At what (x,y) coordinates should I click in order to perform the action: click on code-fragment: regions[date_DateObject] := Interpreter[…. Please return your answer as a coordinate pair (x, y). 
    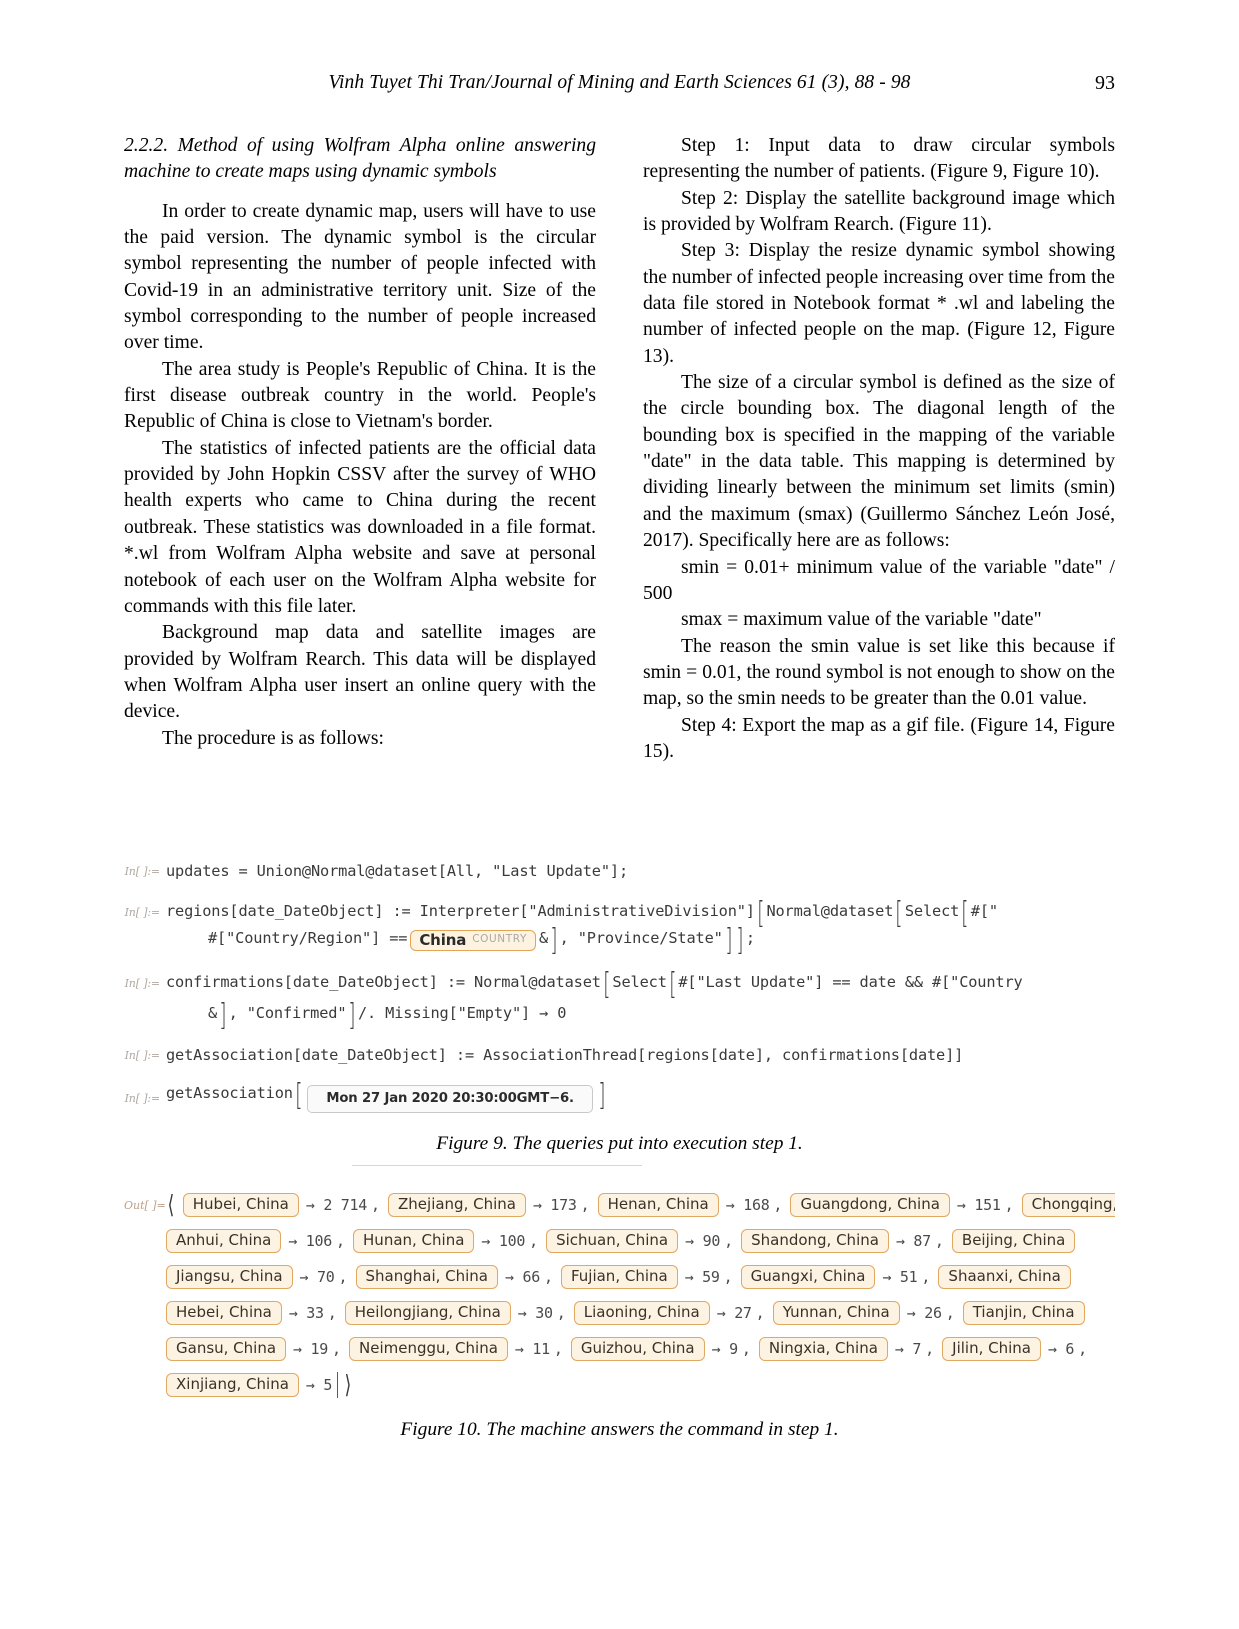
    Looking at the image, I should click on (460, 911).